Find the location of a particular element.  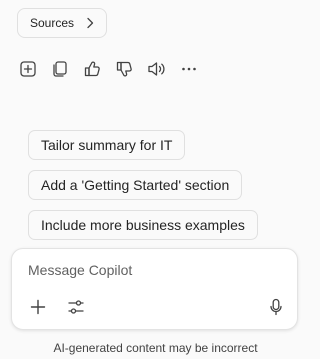

more-horizontal-icon is located at coordinates (189, 69).